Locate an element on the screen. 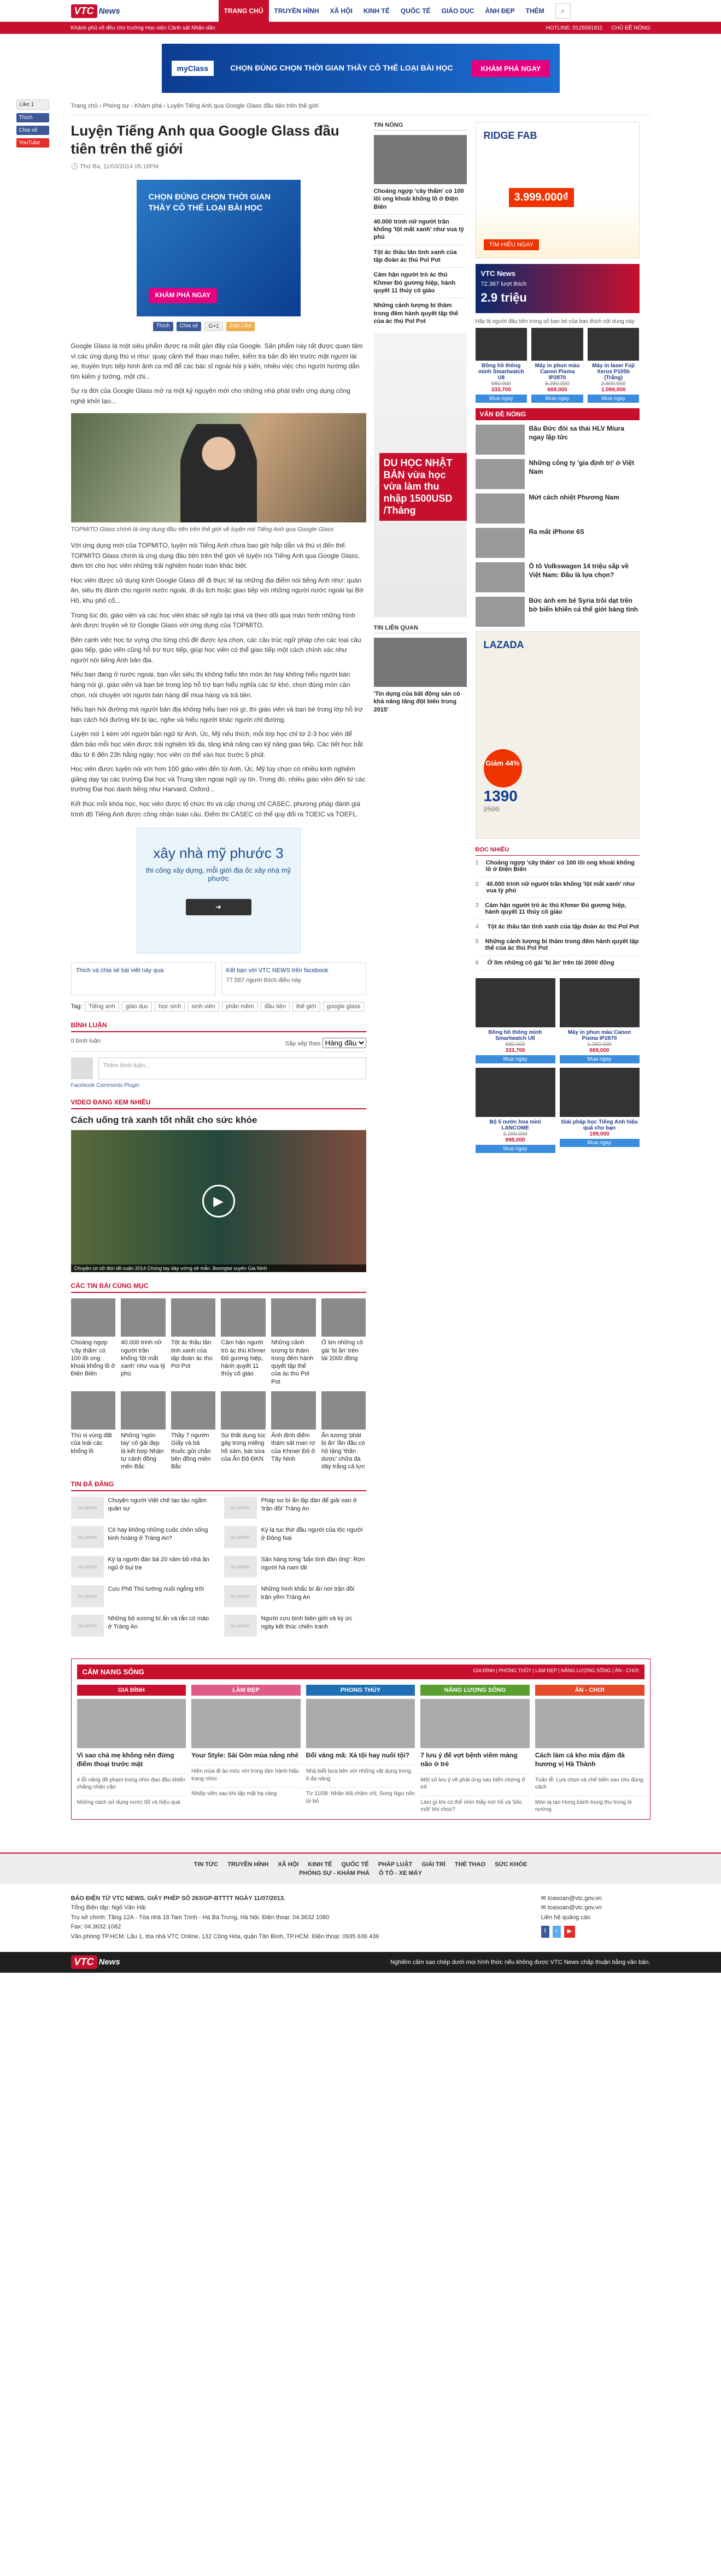  search-icon: ⌕ is located at coordinates (563, 11).